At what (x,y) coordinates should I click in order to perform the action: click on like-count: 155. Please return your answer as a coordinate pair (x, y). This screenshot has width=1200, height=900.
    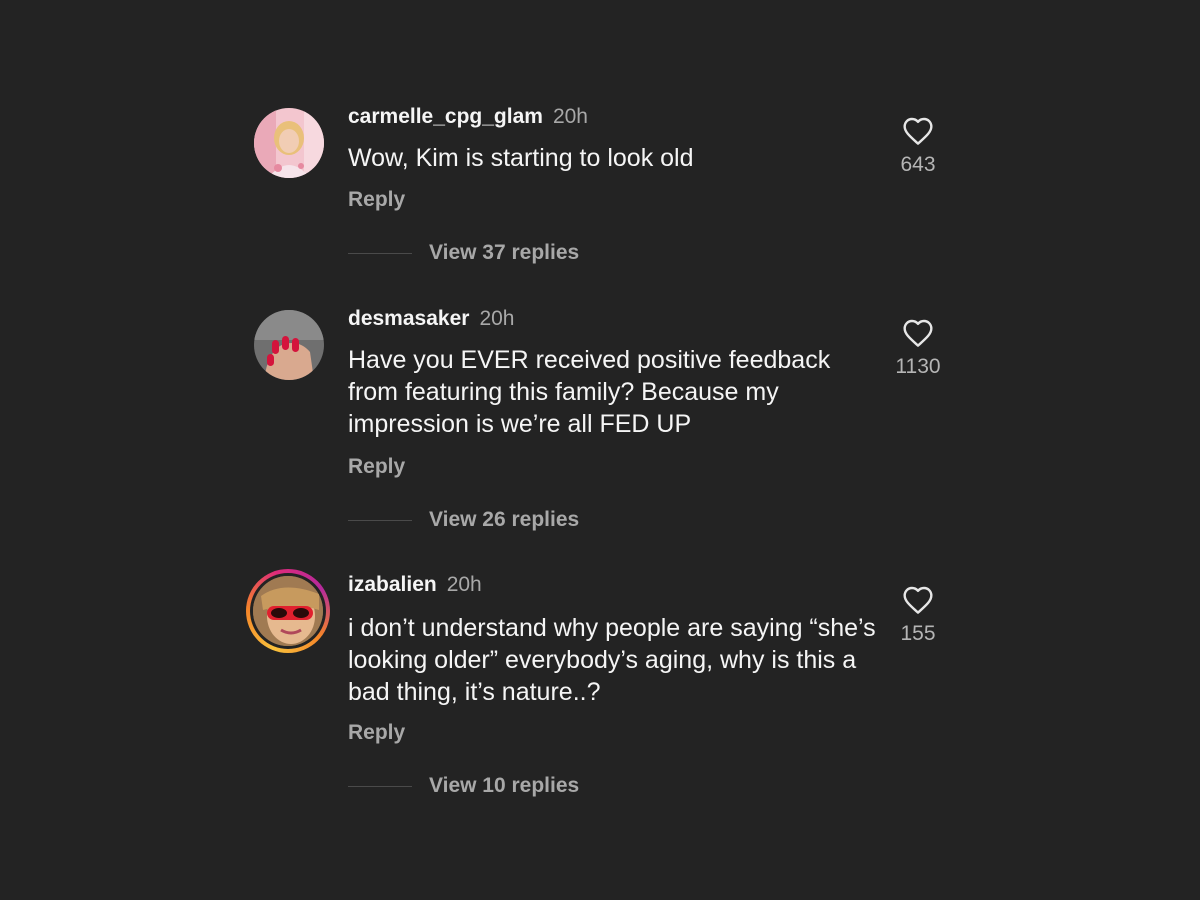
    Looking at the image, I should click on (918, 633).